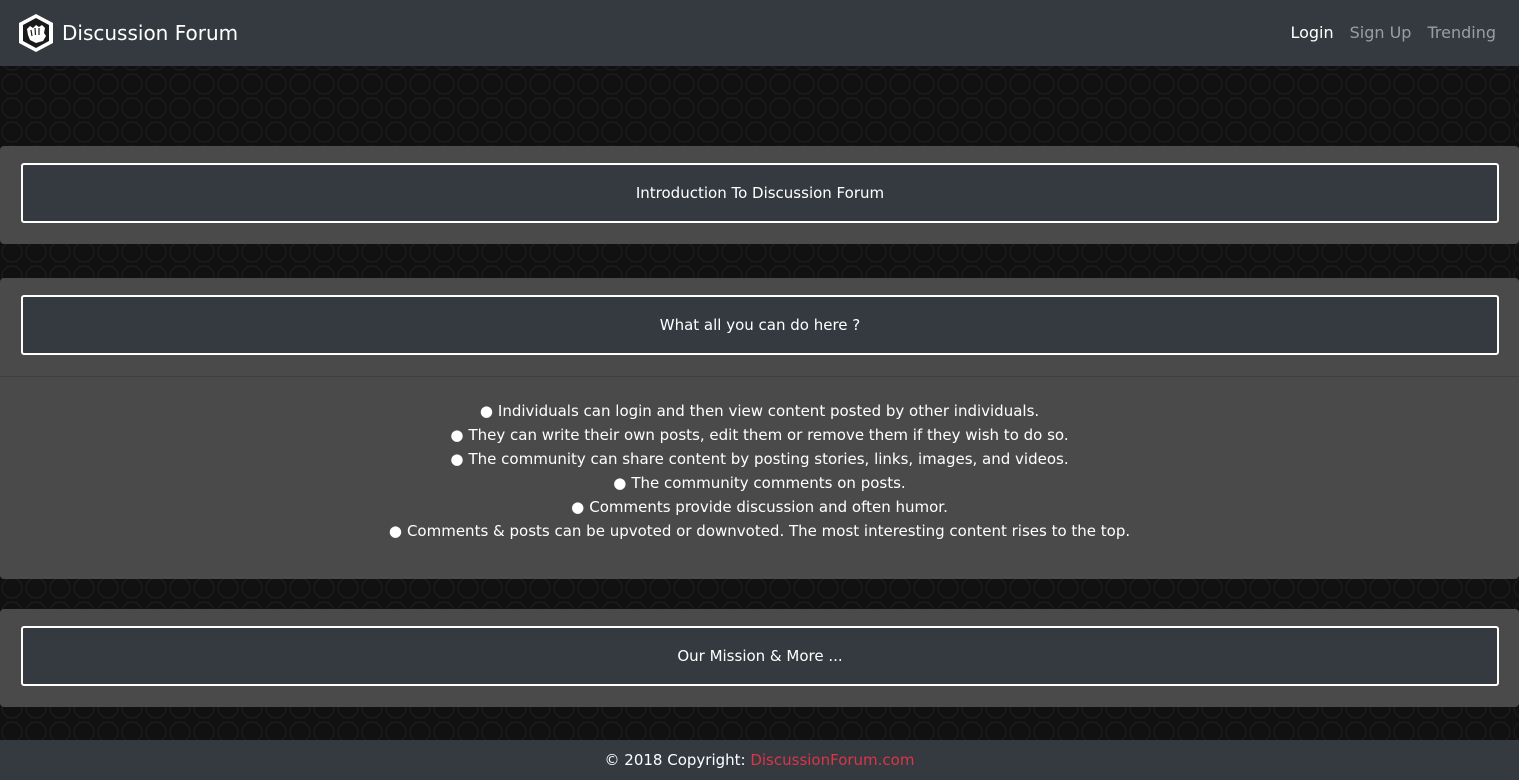 The height and width of the screenshot is (780, 1519). I want to click on fist-logo-icon, so click(36, 33).